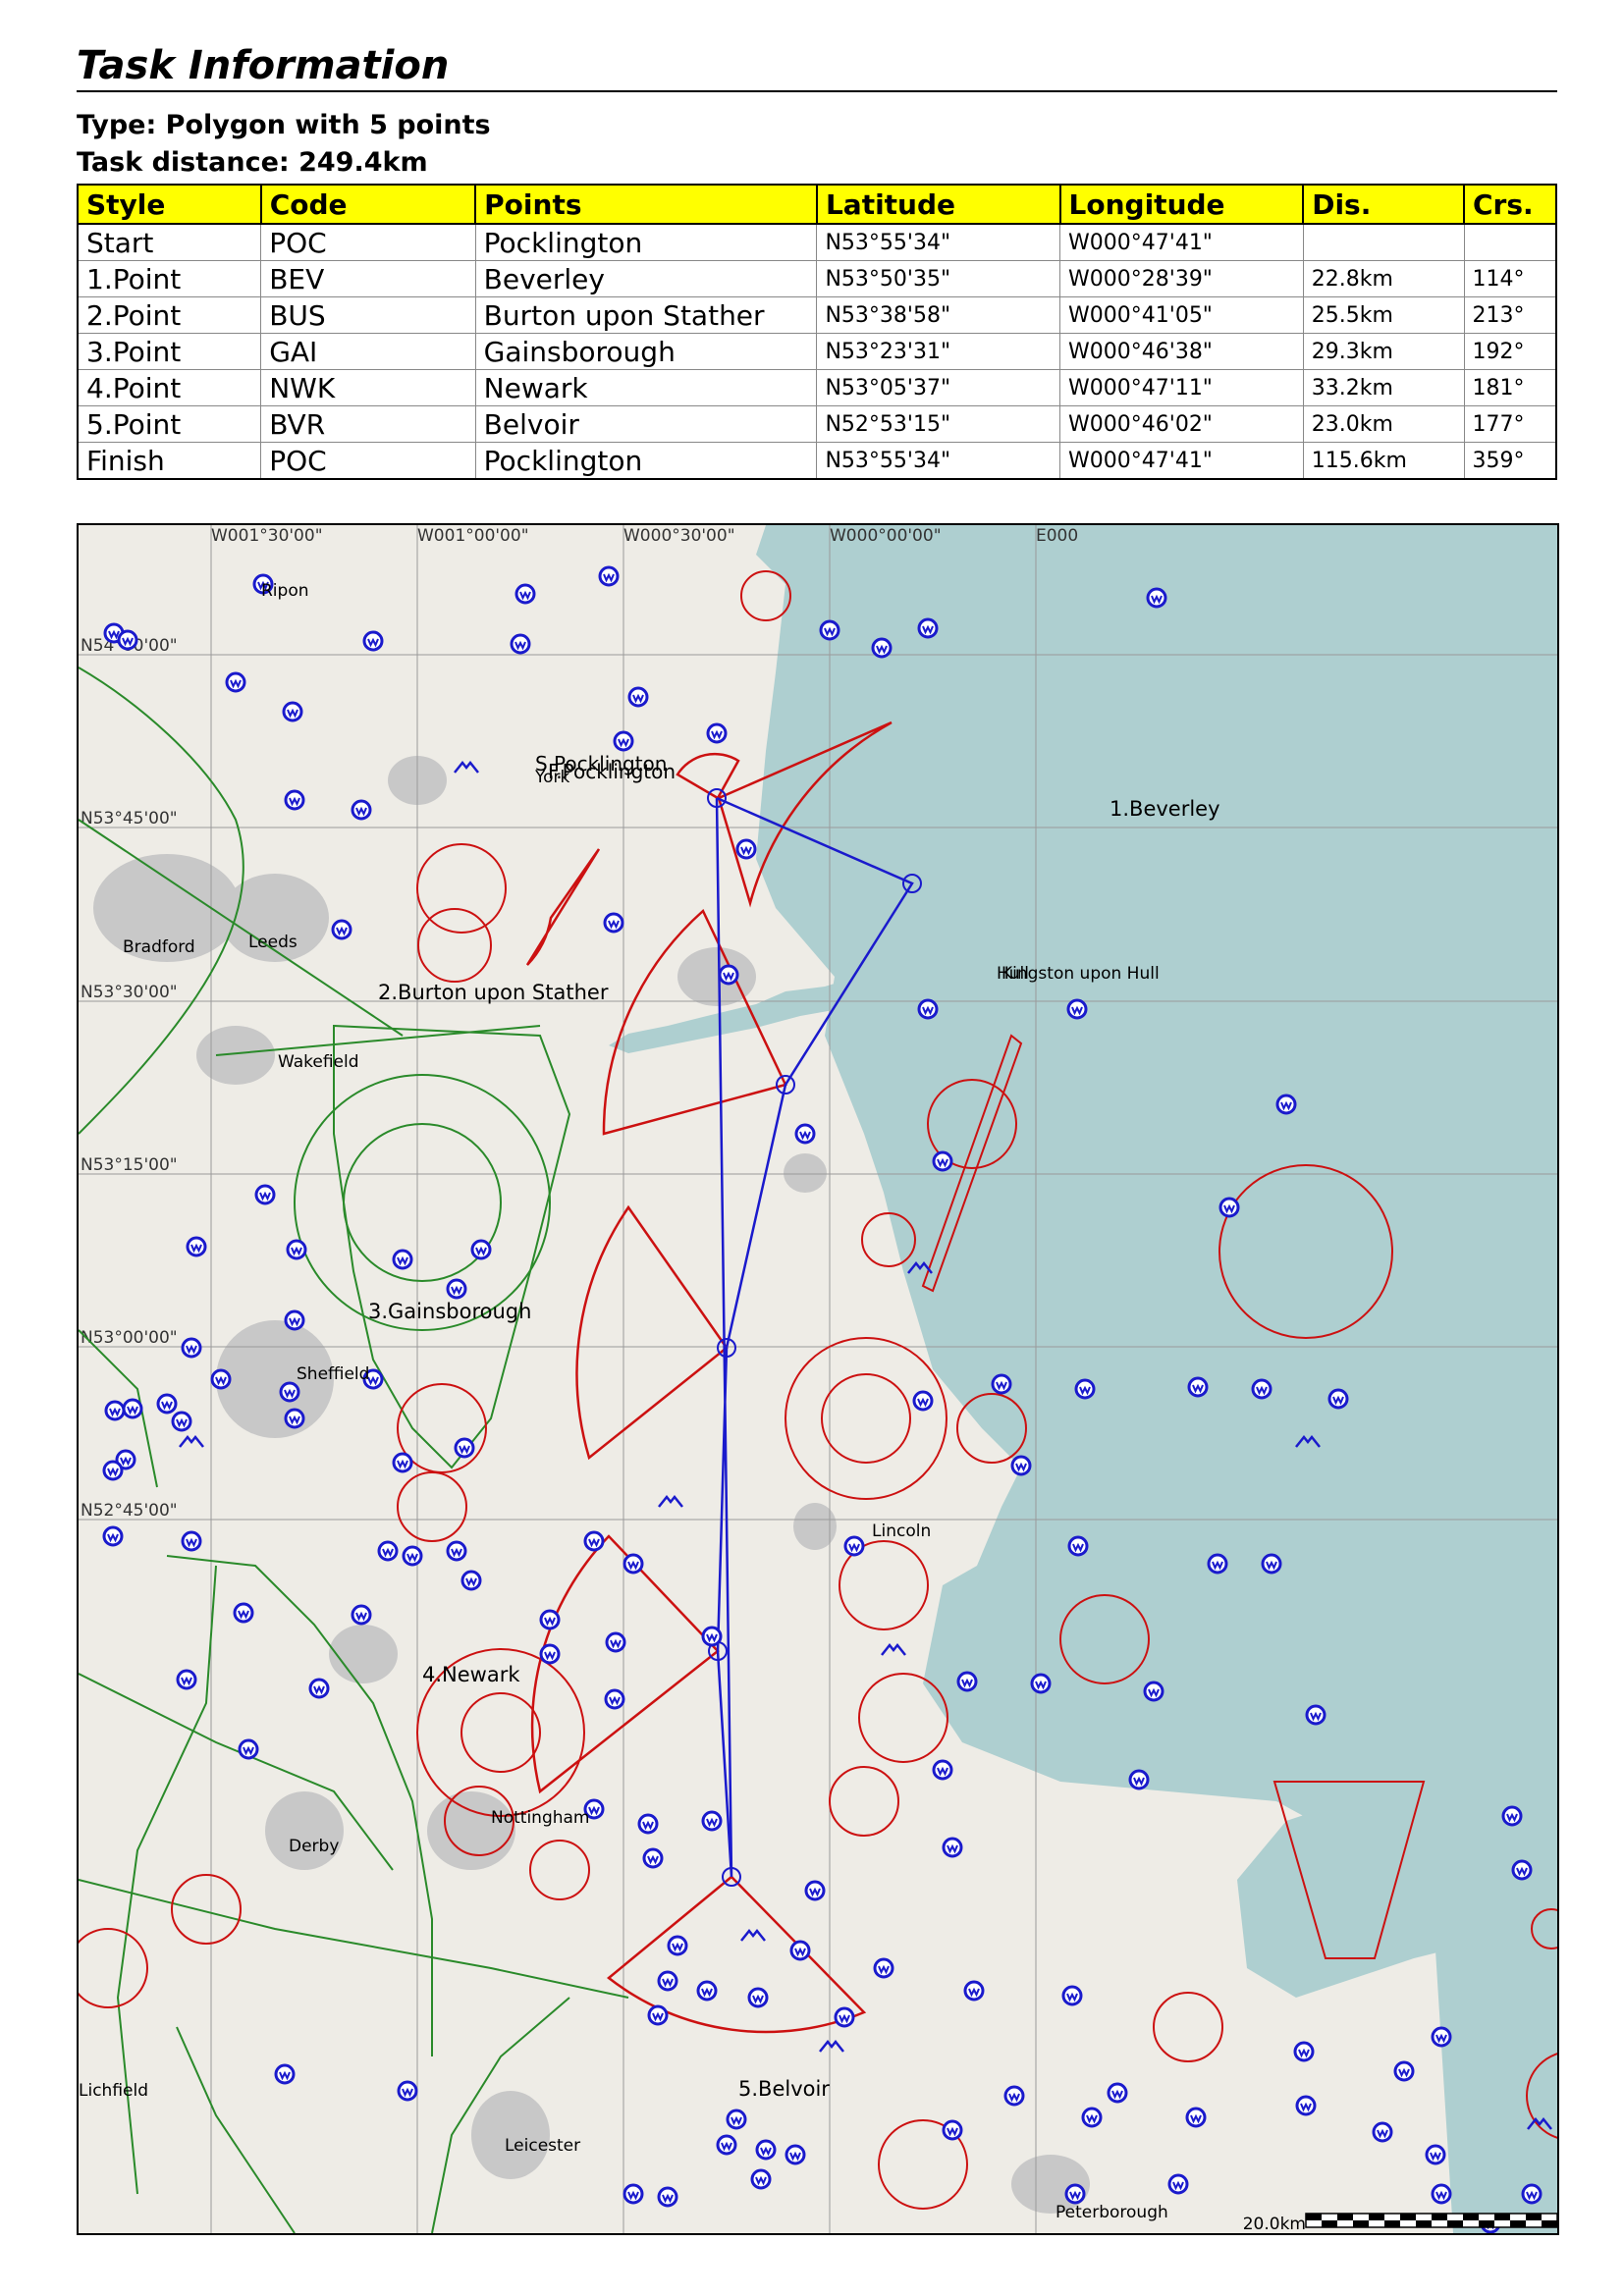  I want to click on col-code: Code, so click(368, 204).